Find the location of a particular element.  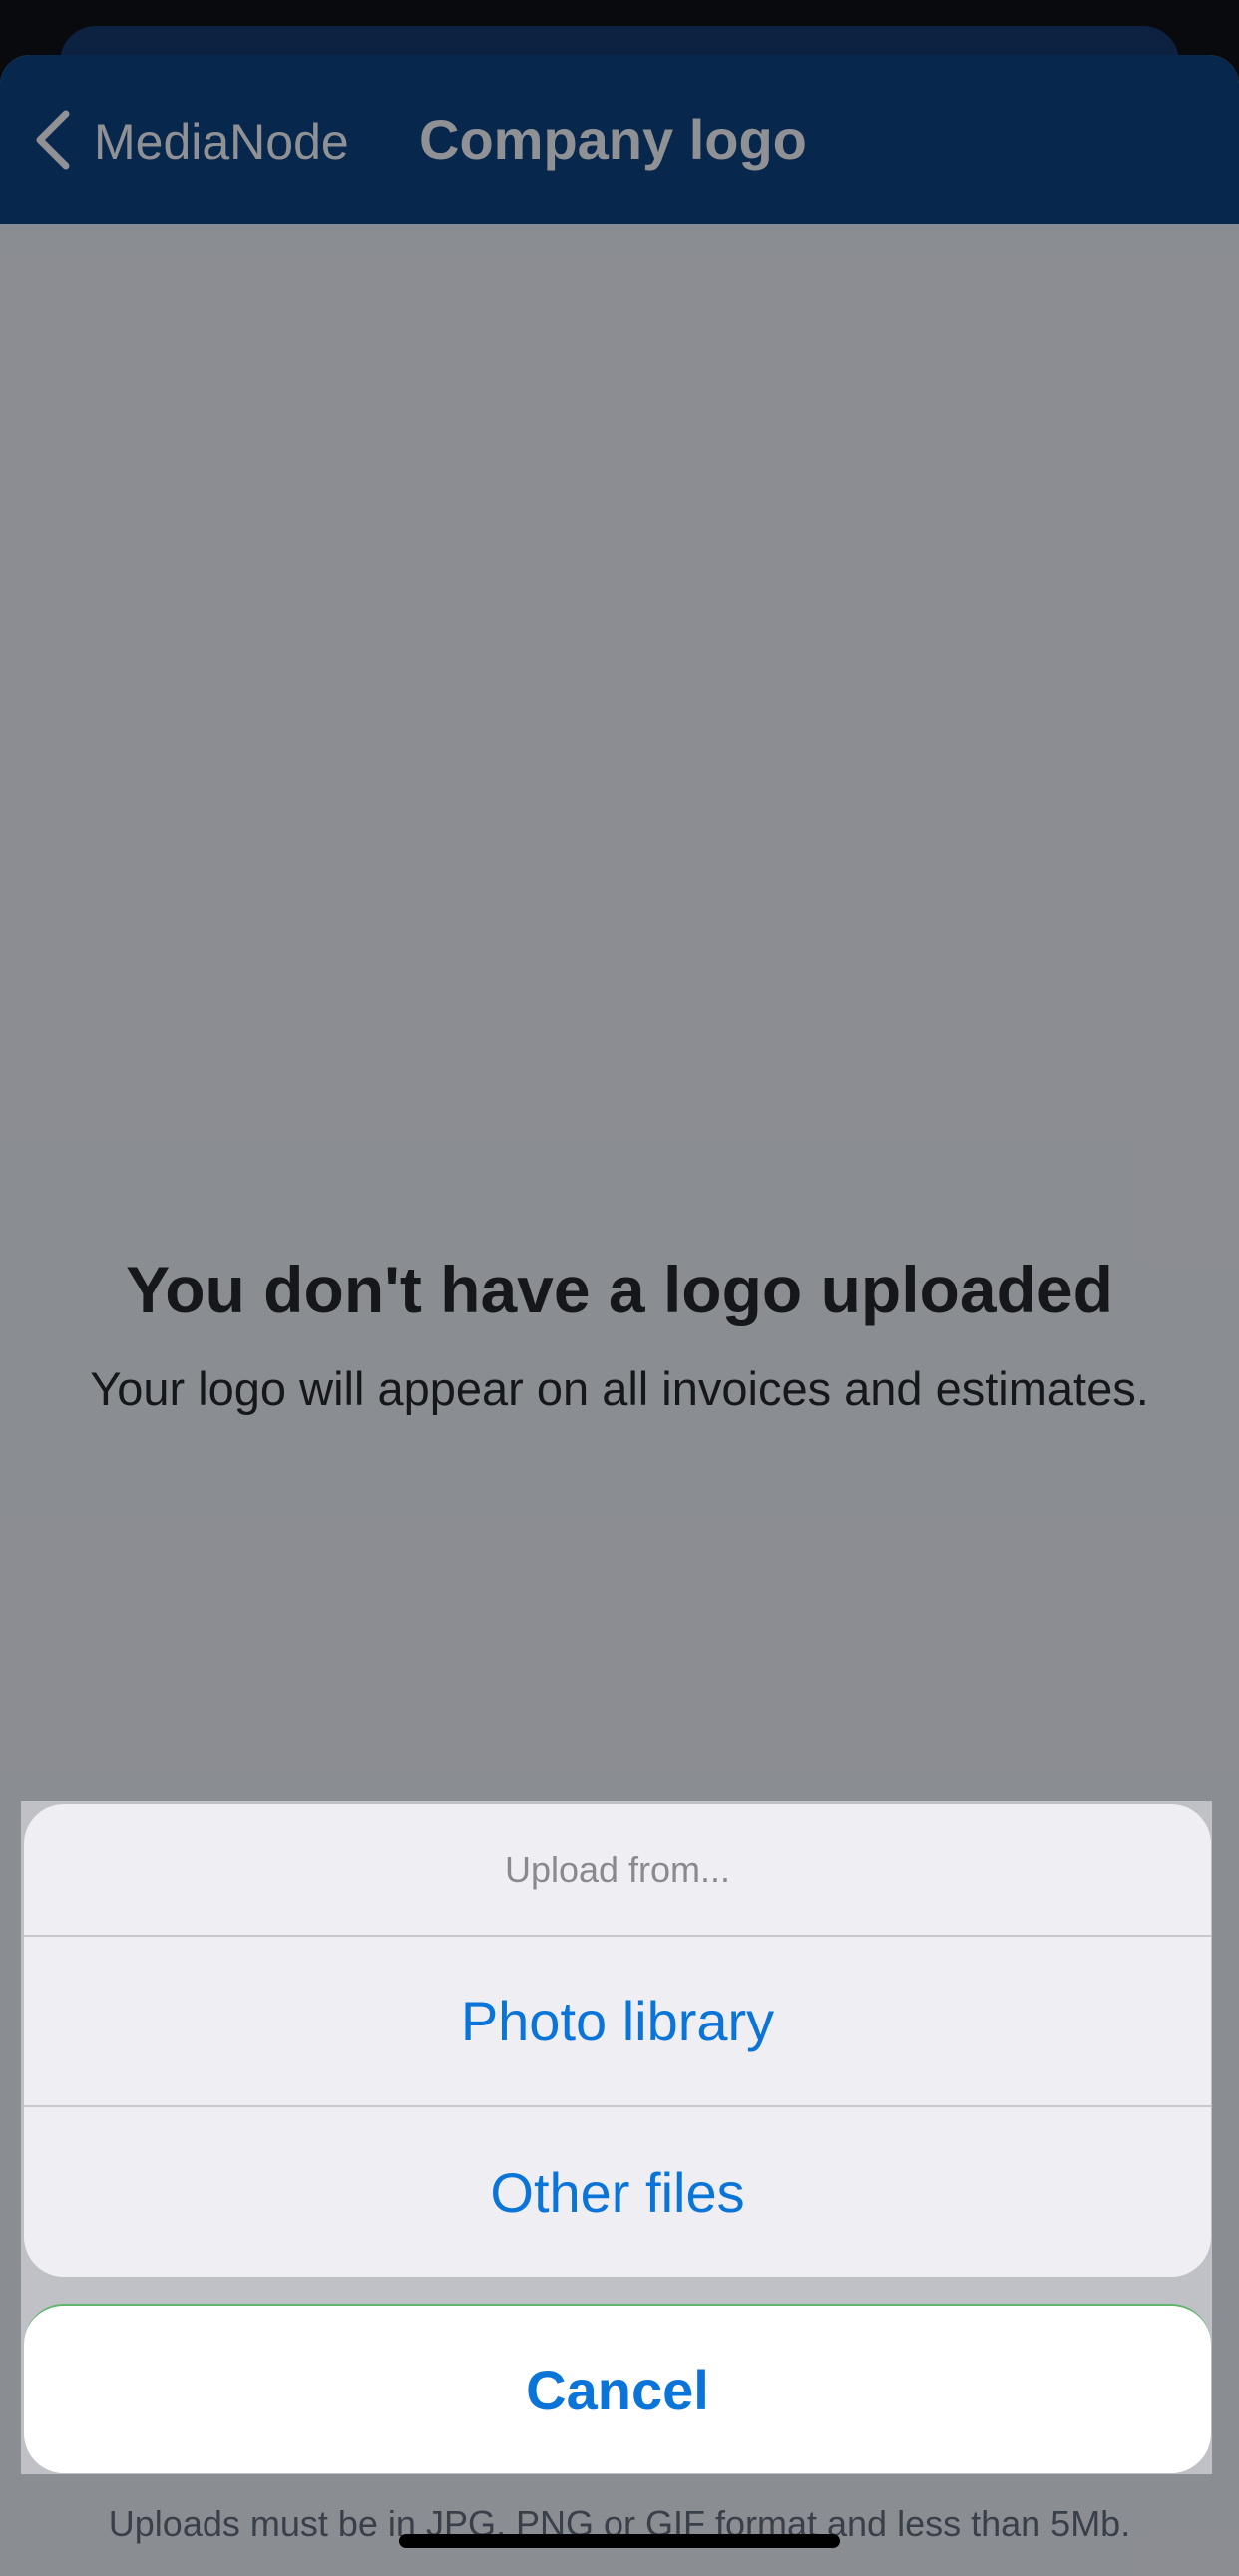

home-indicator is located at coordinates (619, 2541).